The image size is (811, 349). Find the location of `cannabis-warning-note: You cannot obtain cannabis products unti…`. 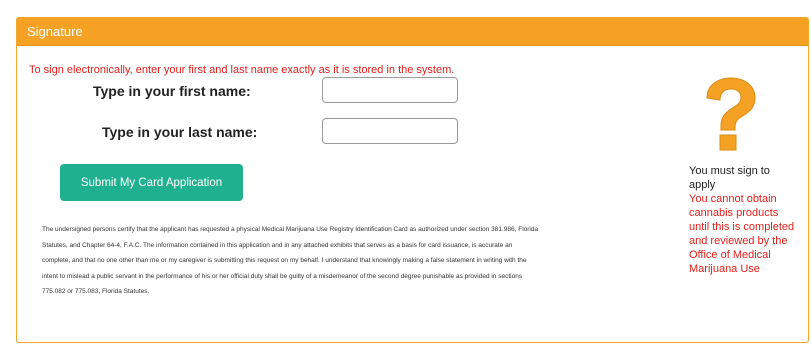

cannabis-warning-note: You cannot obtain cannabis products unti… is located at coordinates (742, 234).